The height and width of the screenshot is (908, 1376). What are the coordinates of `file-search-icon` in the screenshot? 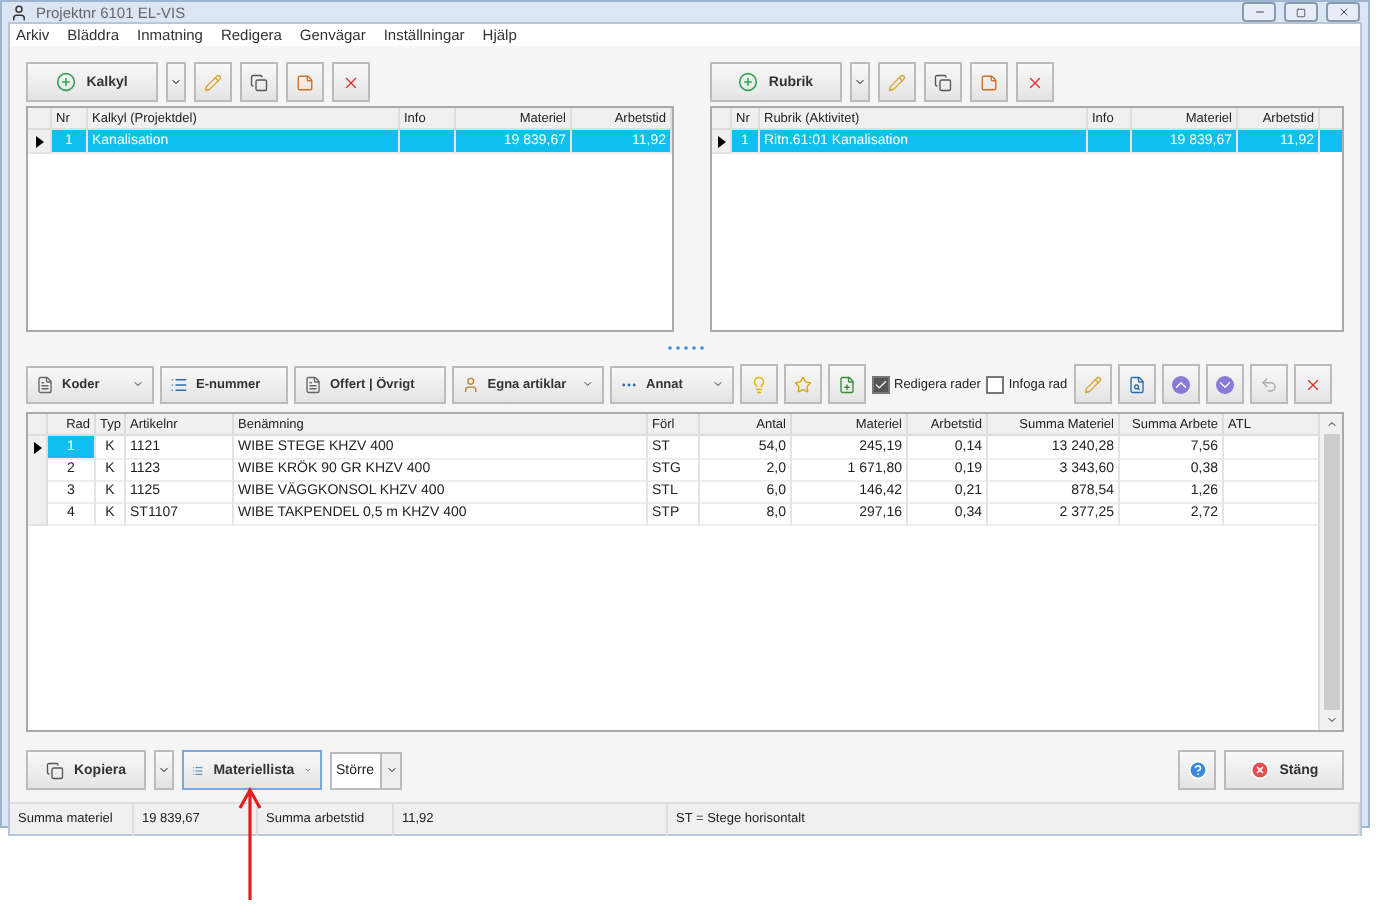 It's located at (1136, 384).